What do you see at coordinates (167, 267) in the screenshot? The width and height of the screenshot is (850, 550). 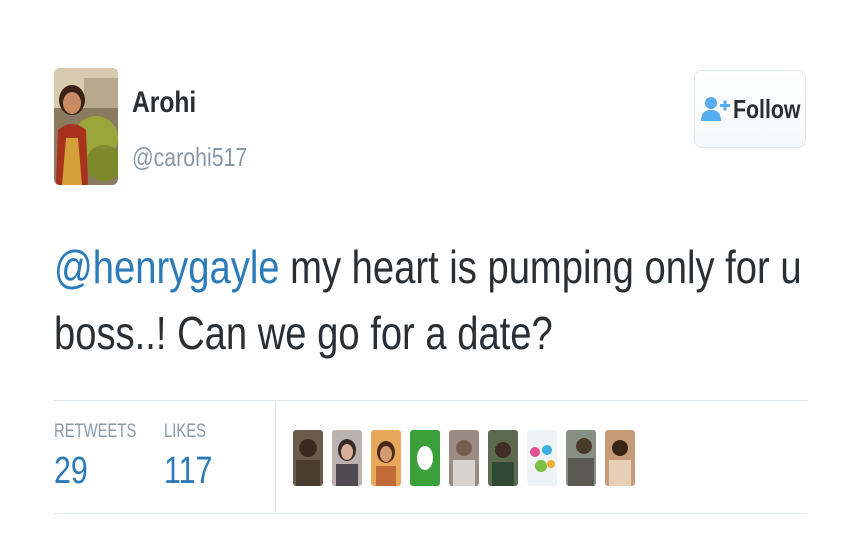 I see `mention-link: @henrygayle` at bounding box center [167, 267].